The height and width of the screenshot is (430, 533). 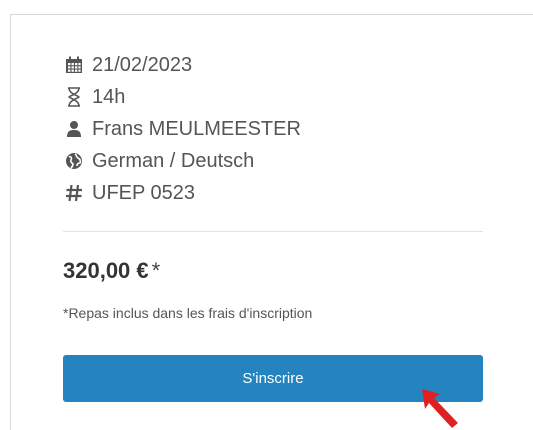 What do you see at coordinates (74, 161) in the screenshot?
I see `globe-icon` at bounding box center [74, 161].